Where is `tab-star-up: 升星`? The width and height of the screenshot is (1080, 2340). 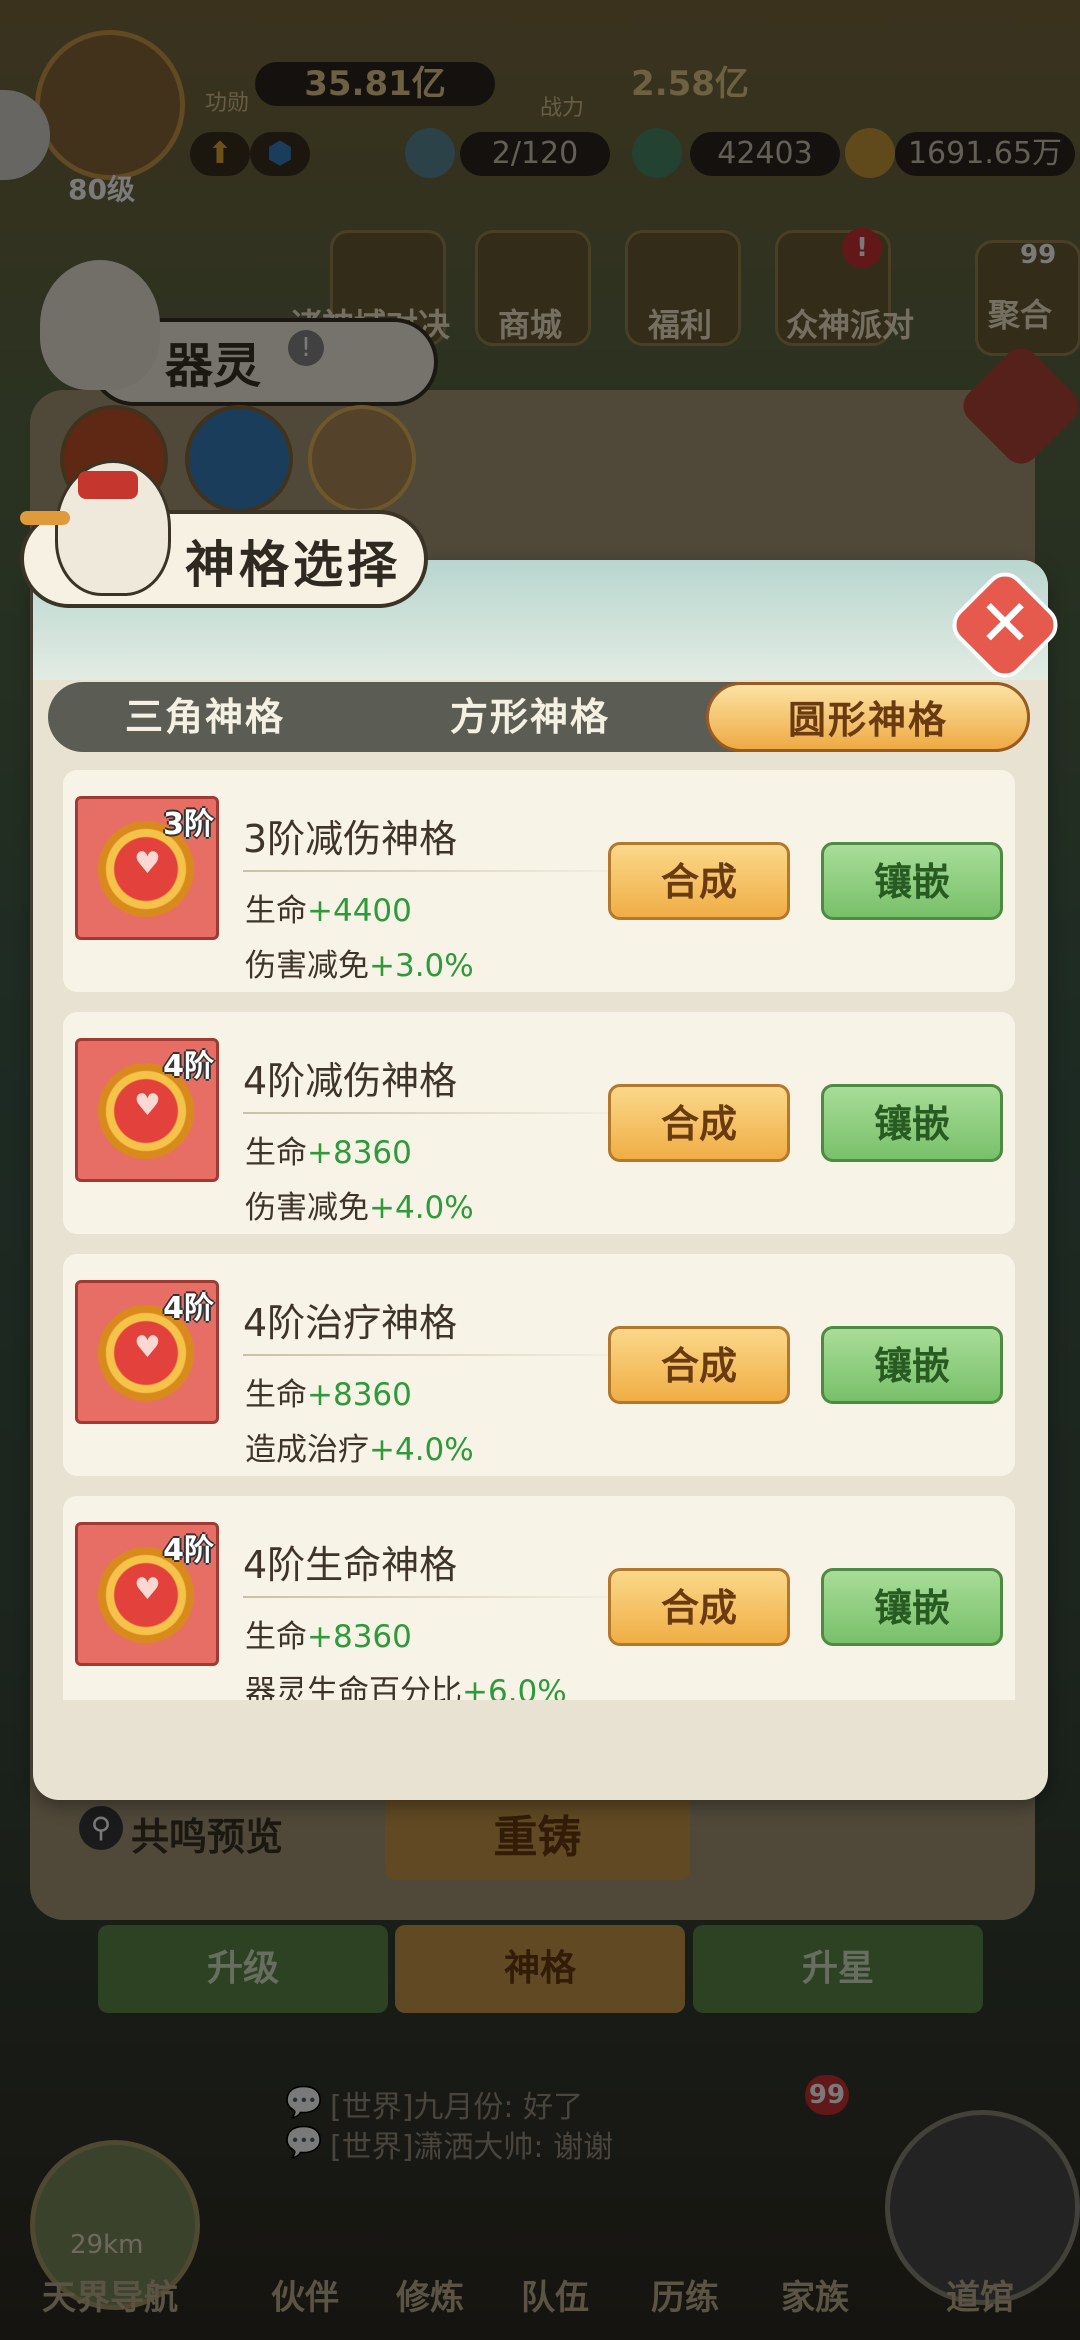
tab-star-up: 升星 is located at coordinates (838, 1969).